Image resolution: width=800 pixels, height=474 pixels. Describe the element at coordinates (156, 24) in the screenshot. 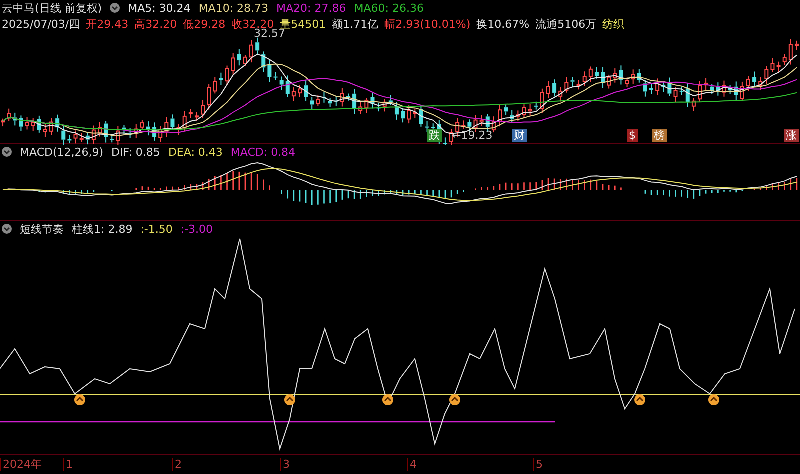

I see `quote-value: 高32.20` at that location.